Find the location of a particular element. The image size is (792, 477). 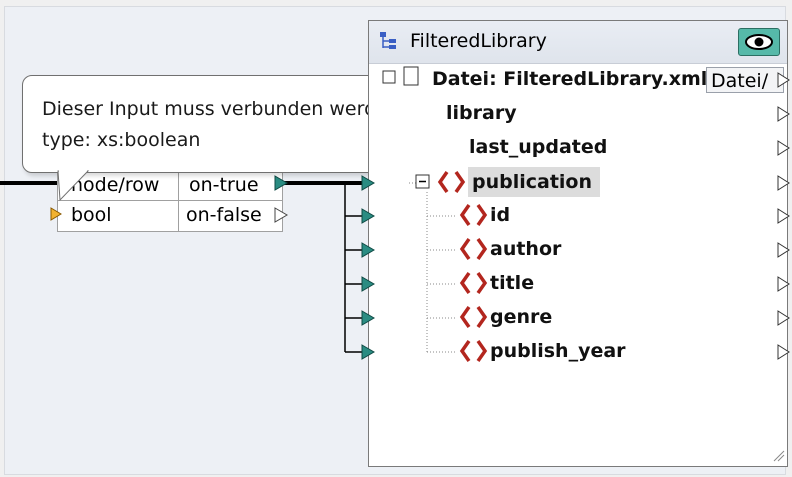

input-bool: bool is located at coordinates (91, 215).